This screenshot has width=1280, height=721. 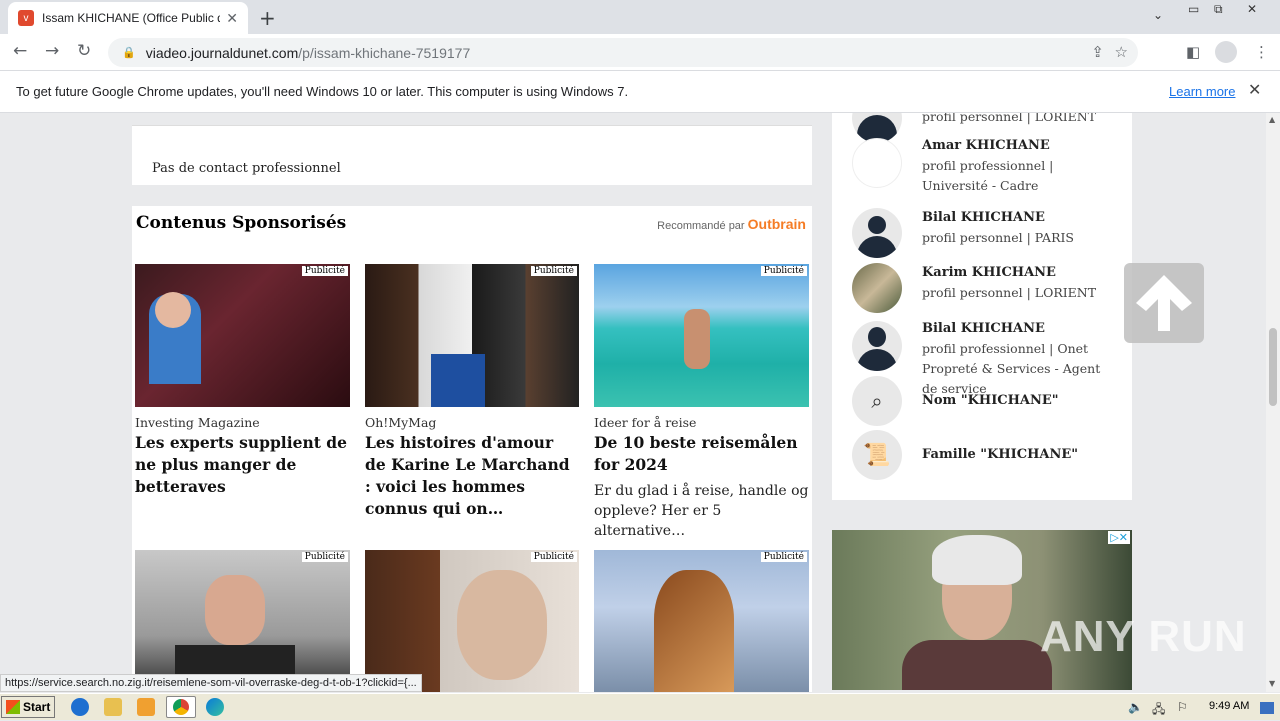 I want to click on share-icon: ⇪, so click(x=1097, y=52).